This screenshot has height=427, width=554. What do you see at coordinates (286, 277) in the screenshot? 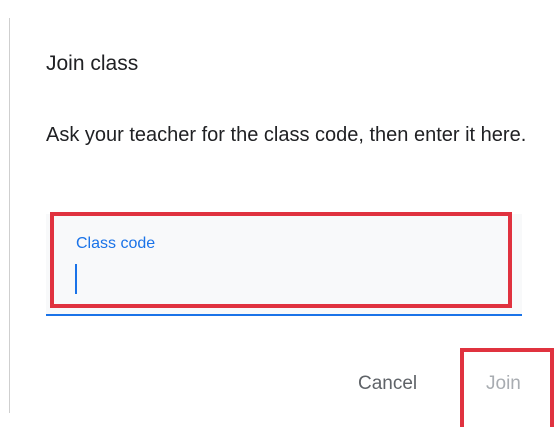
I see `class-code-input` at bounding box center [286, 277].